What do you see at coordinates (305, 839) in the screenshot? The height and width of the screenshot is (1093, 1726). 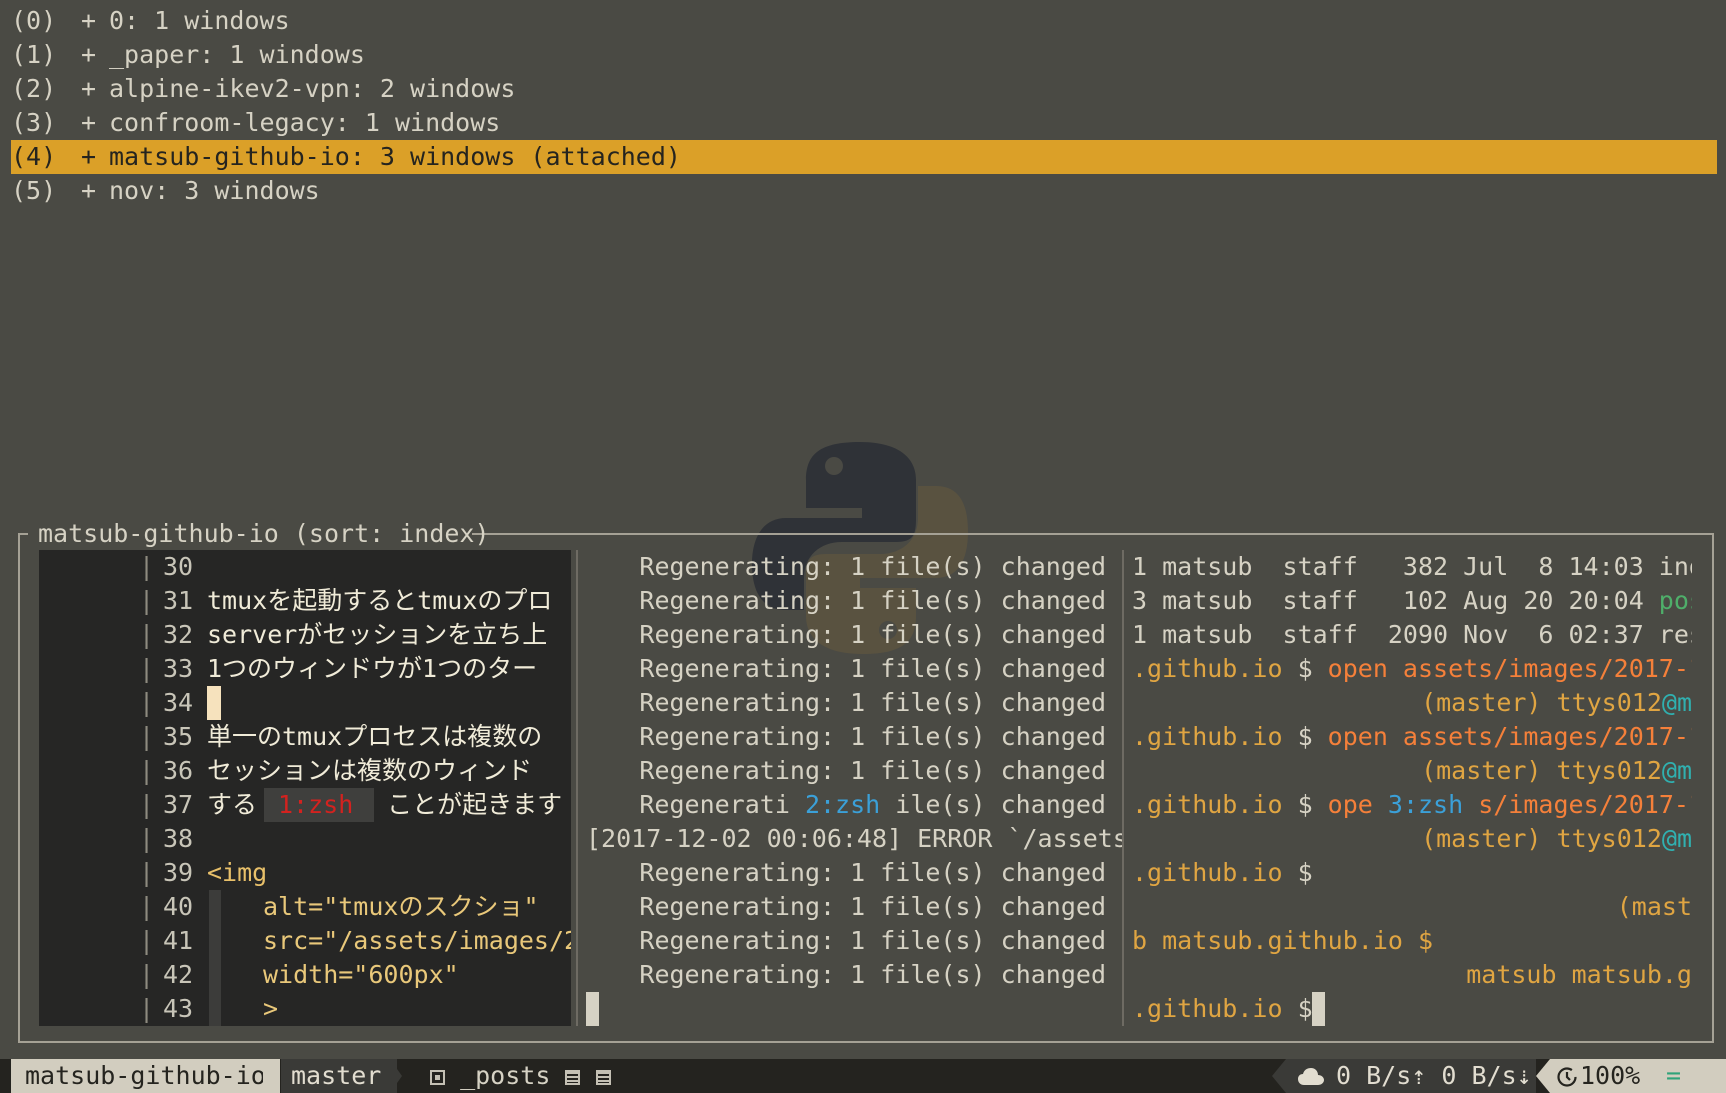 I see `code-line: | 38` at bounding box center [305, 839].